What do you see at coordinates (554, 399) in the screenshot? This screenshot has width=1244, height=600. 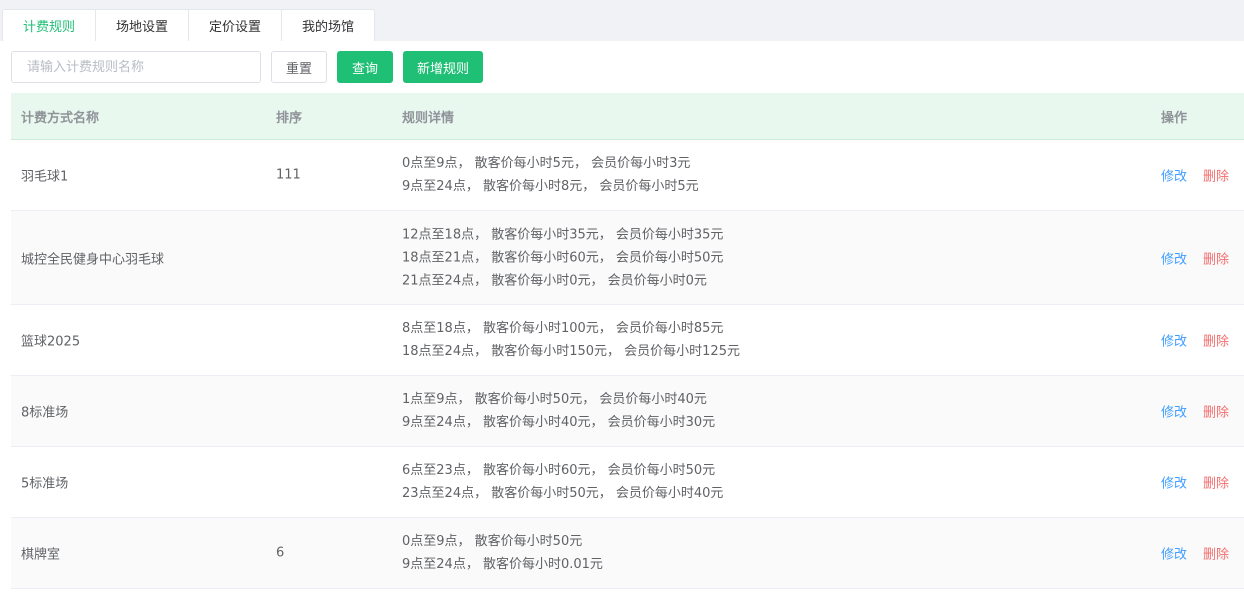 I see `rule-detail-line: 1点至9点， 散客价每小时50元， 会员价每小时40元` at bounding box center [554, 399].